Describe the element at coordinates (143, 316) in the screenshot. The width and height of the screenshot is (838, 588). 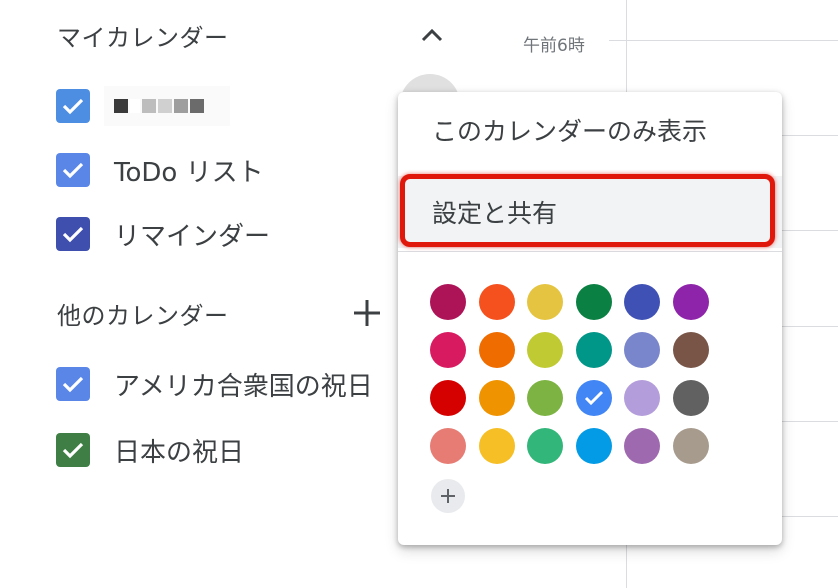
I see `other-calendars-title: 他のカレンダー` at that location.